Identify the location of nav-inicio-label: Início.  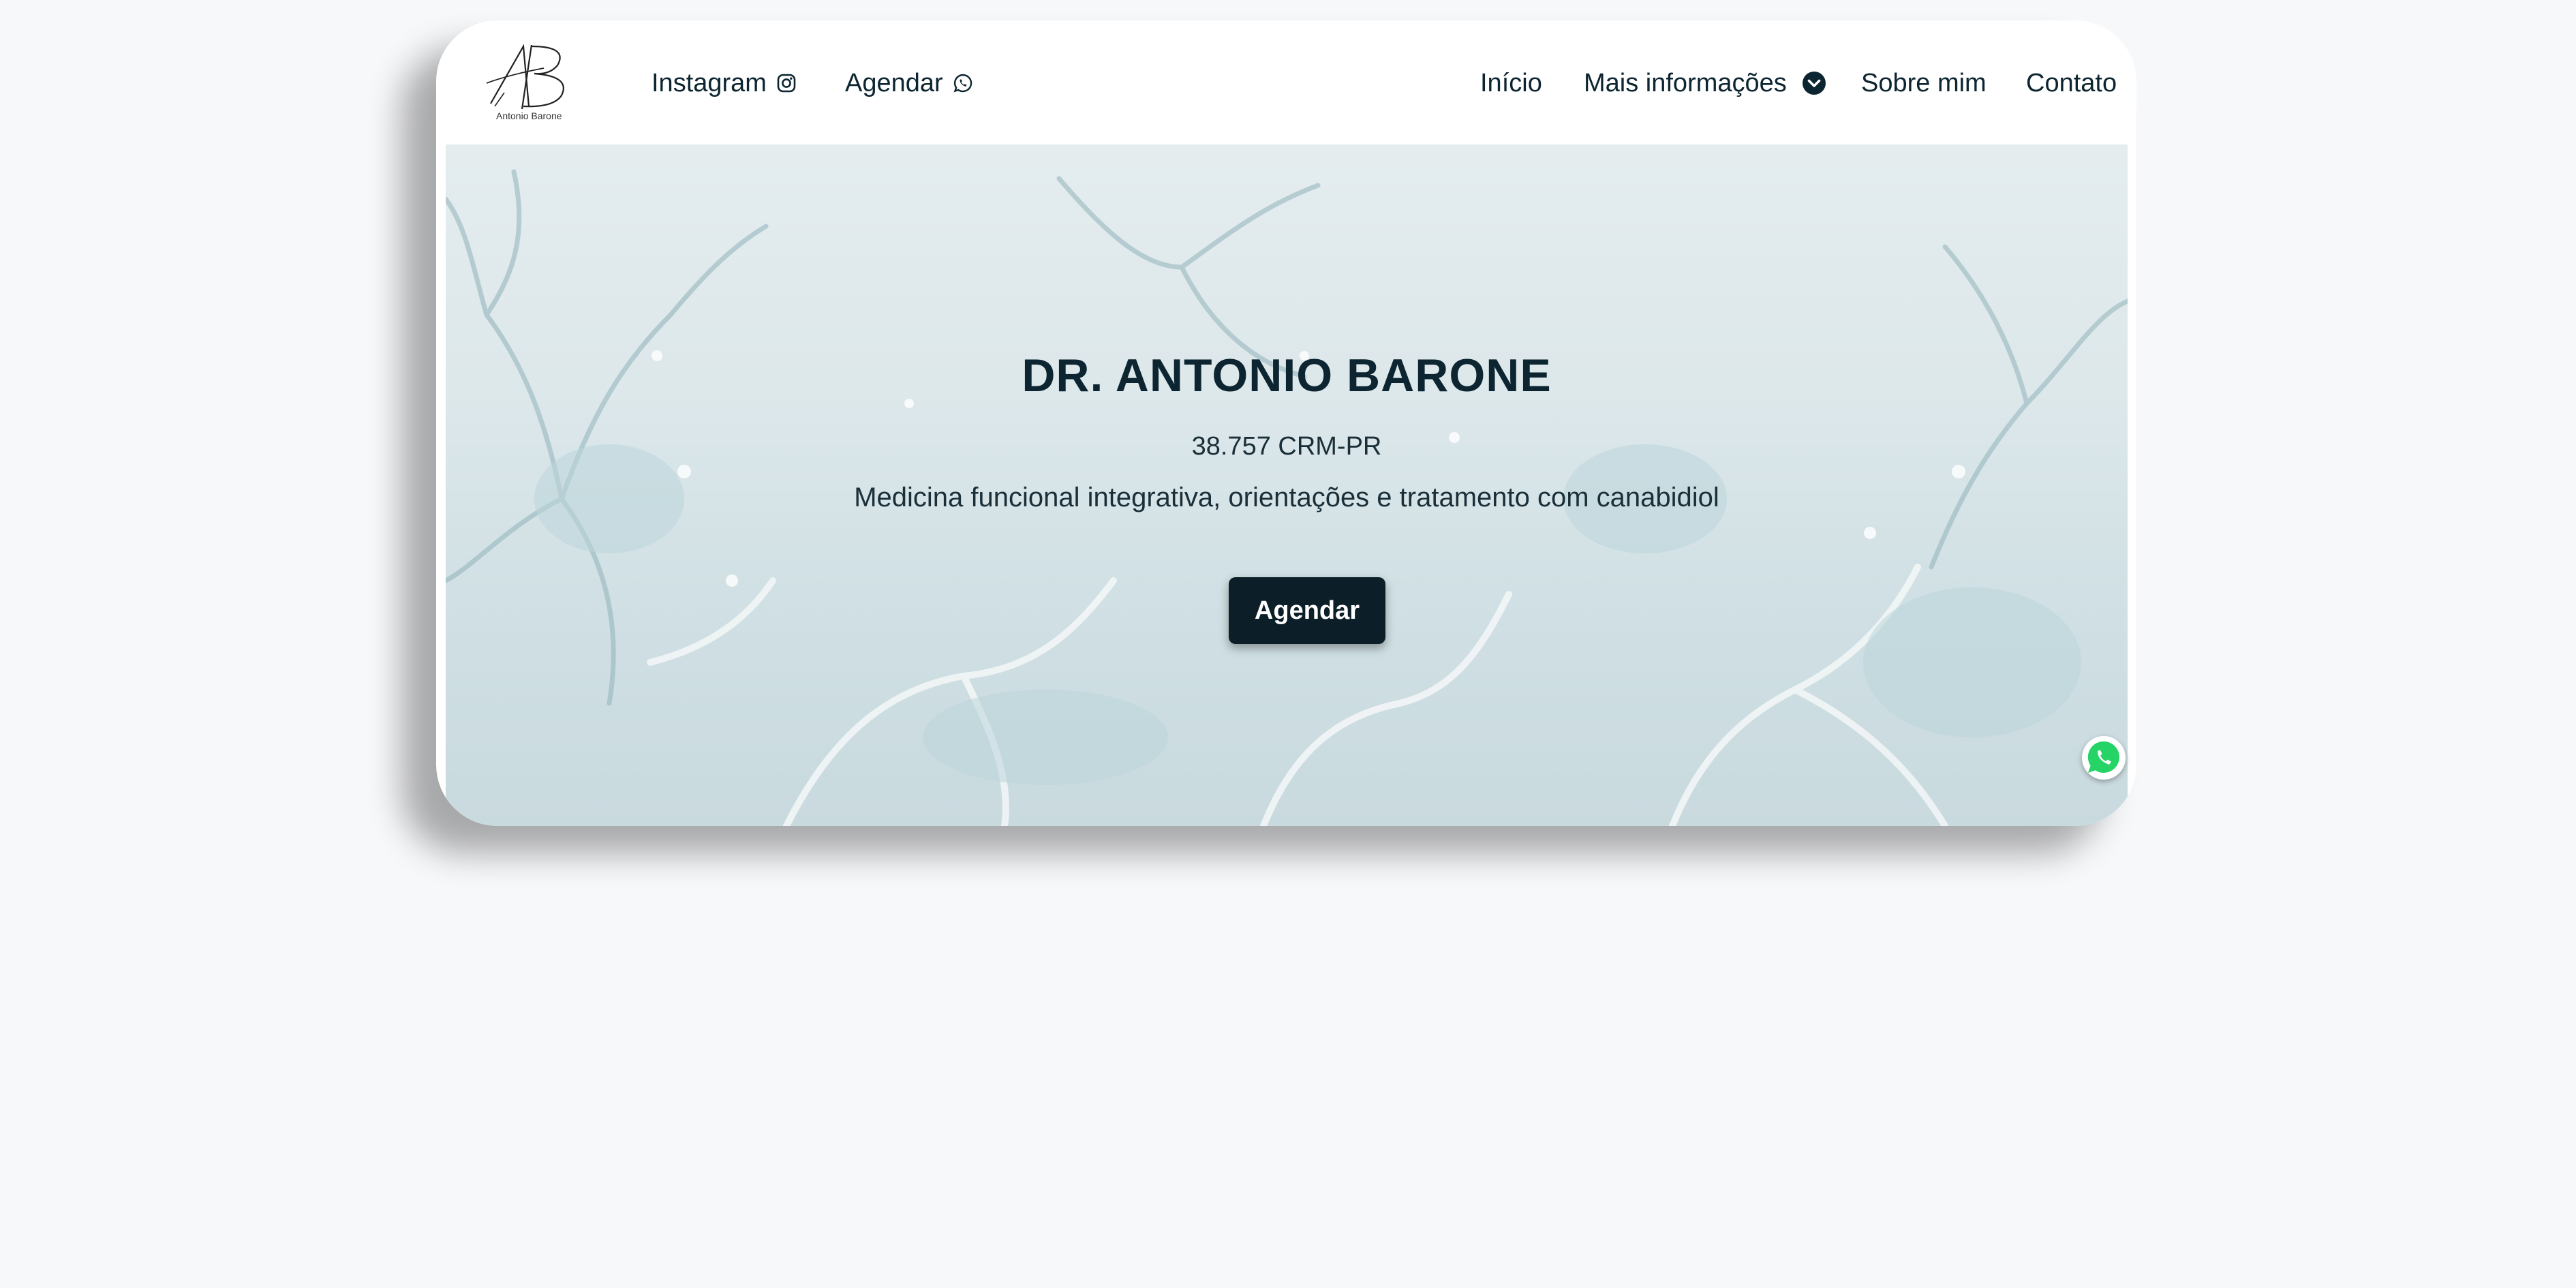
(1511, 82).